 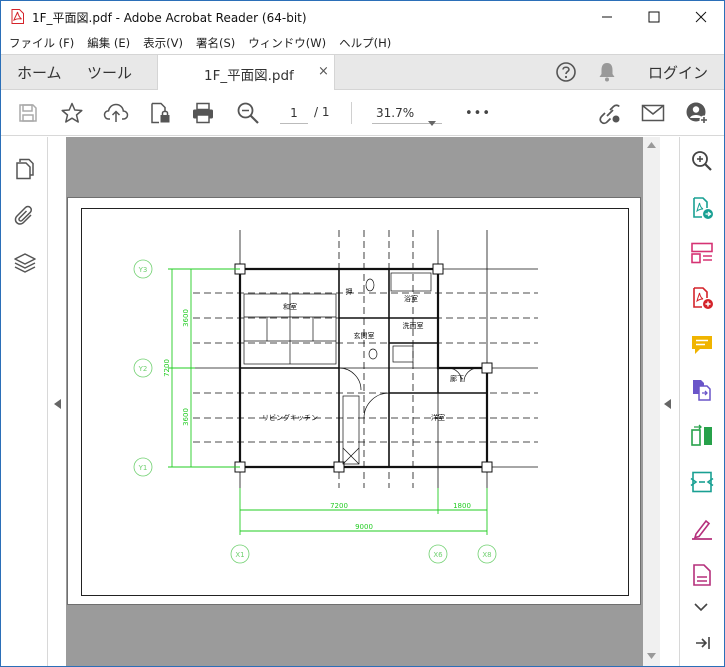 What do you see at coordinates (290, 306) in the screenshot?
I see `room-label-washitsu: 和室` at bounding box center [290, 306].